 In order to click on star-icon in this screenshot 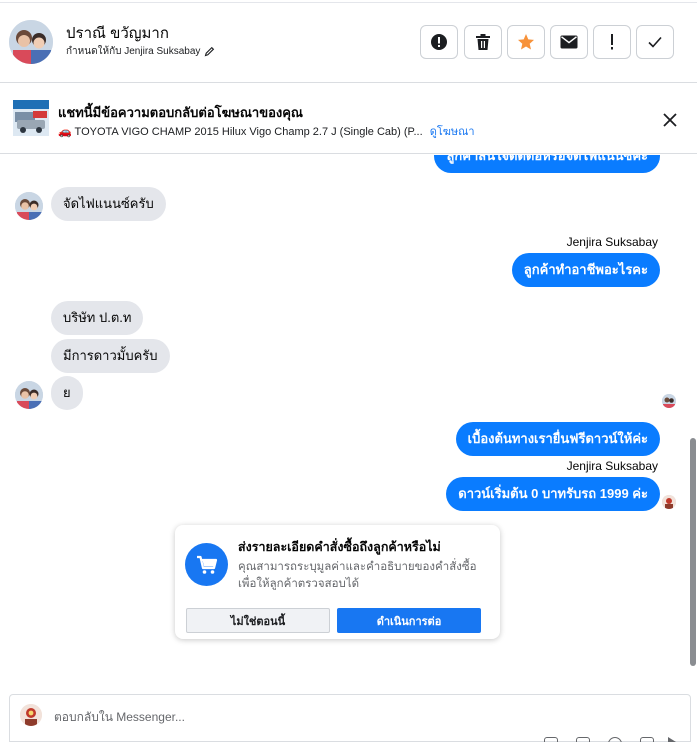, I will do `click(526, 42)`.